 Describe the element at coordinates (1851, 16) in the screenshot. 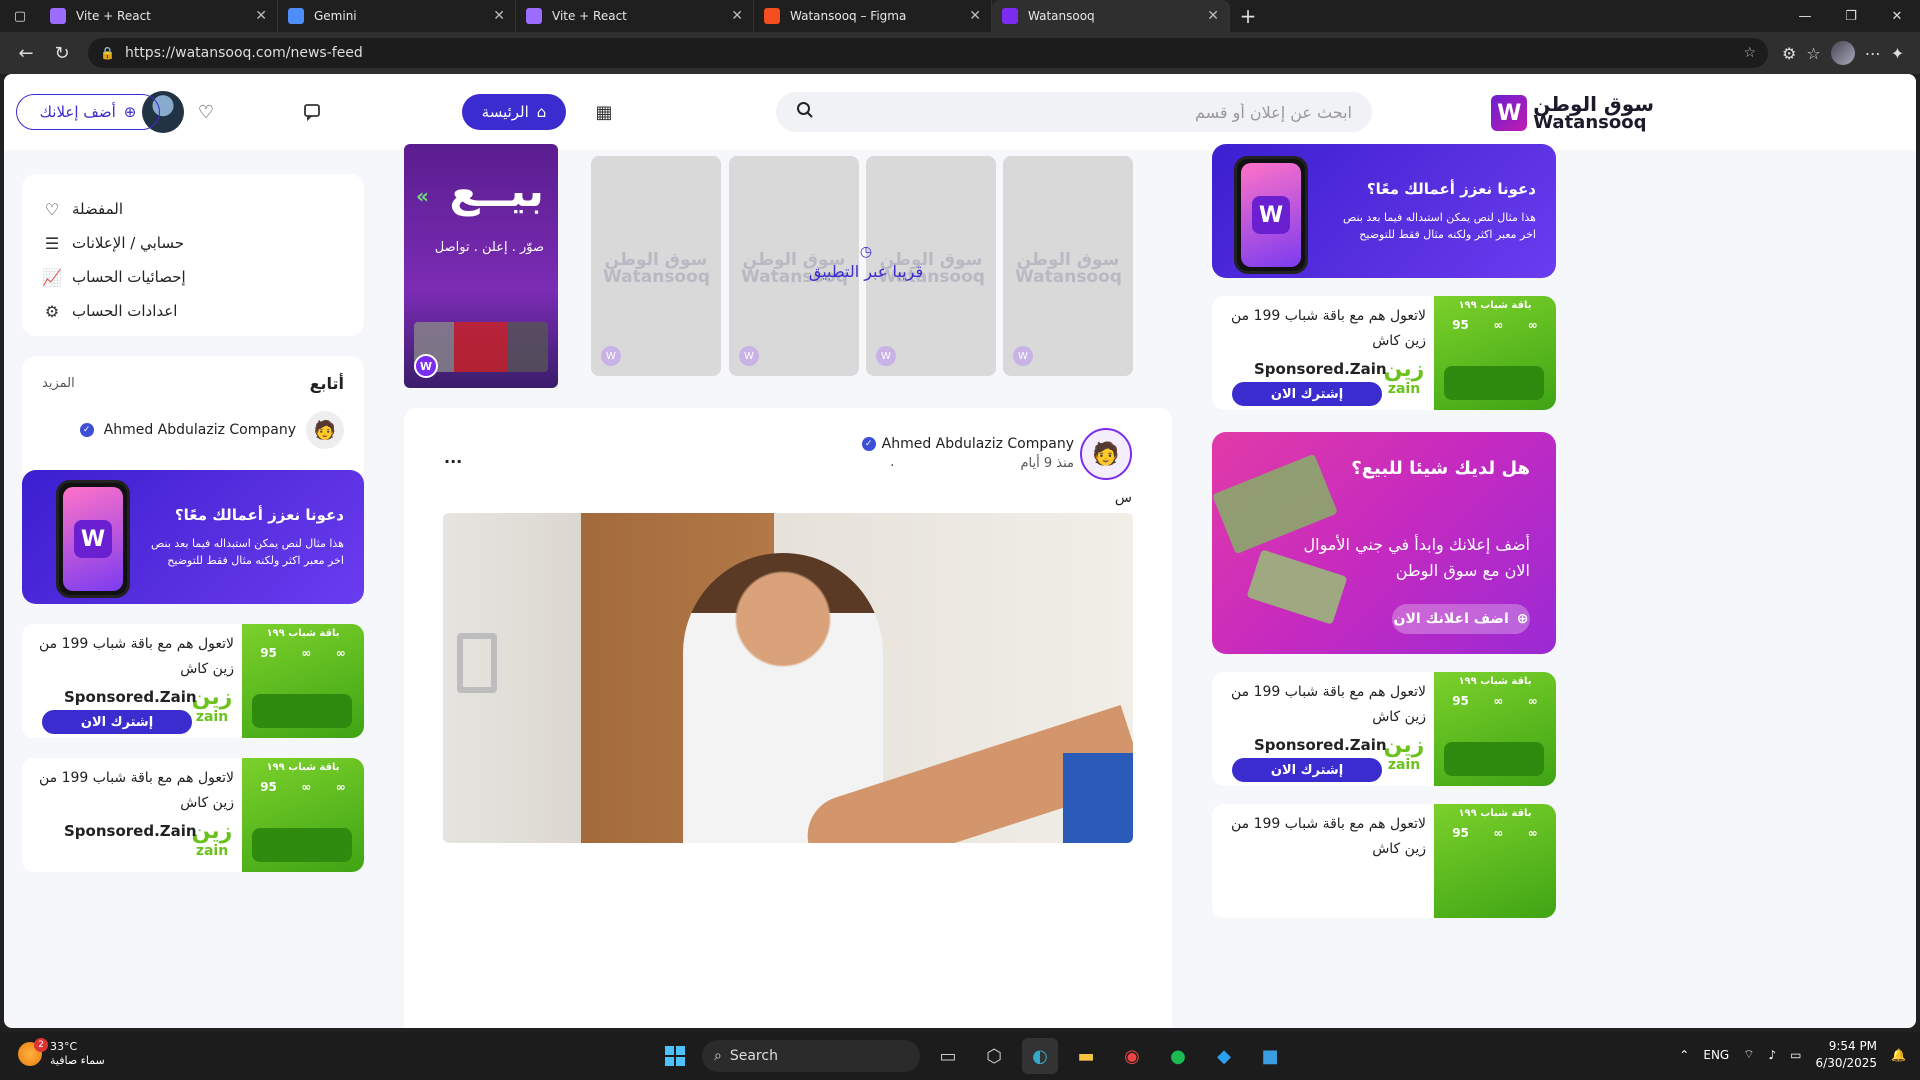

I see `restore-icon: ❐` at that location.